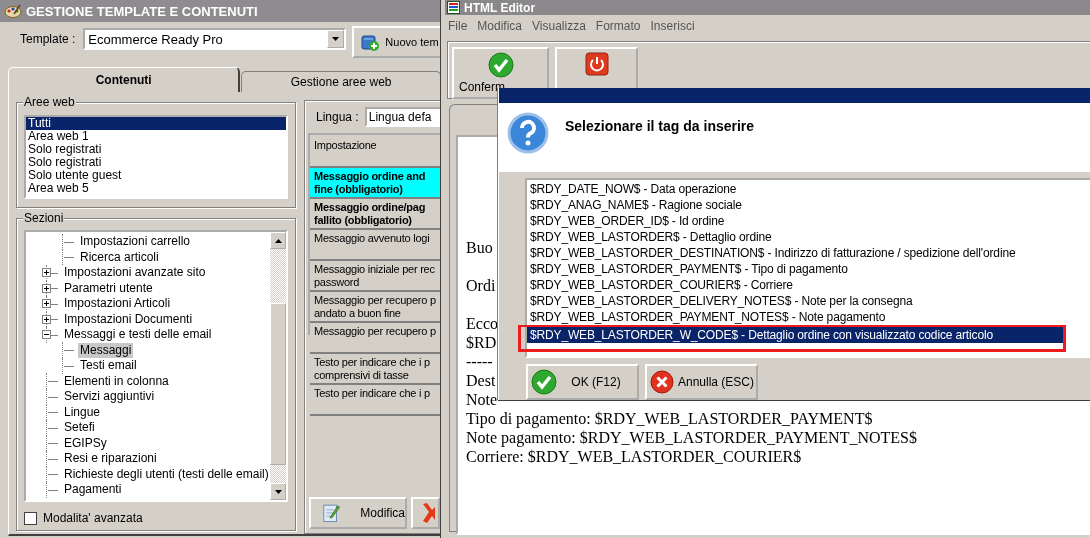 This screenshot has height=538, width=1090. I want to click on template-label: Template :, so click(48, 39).